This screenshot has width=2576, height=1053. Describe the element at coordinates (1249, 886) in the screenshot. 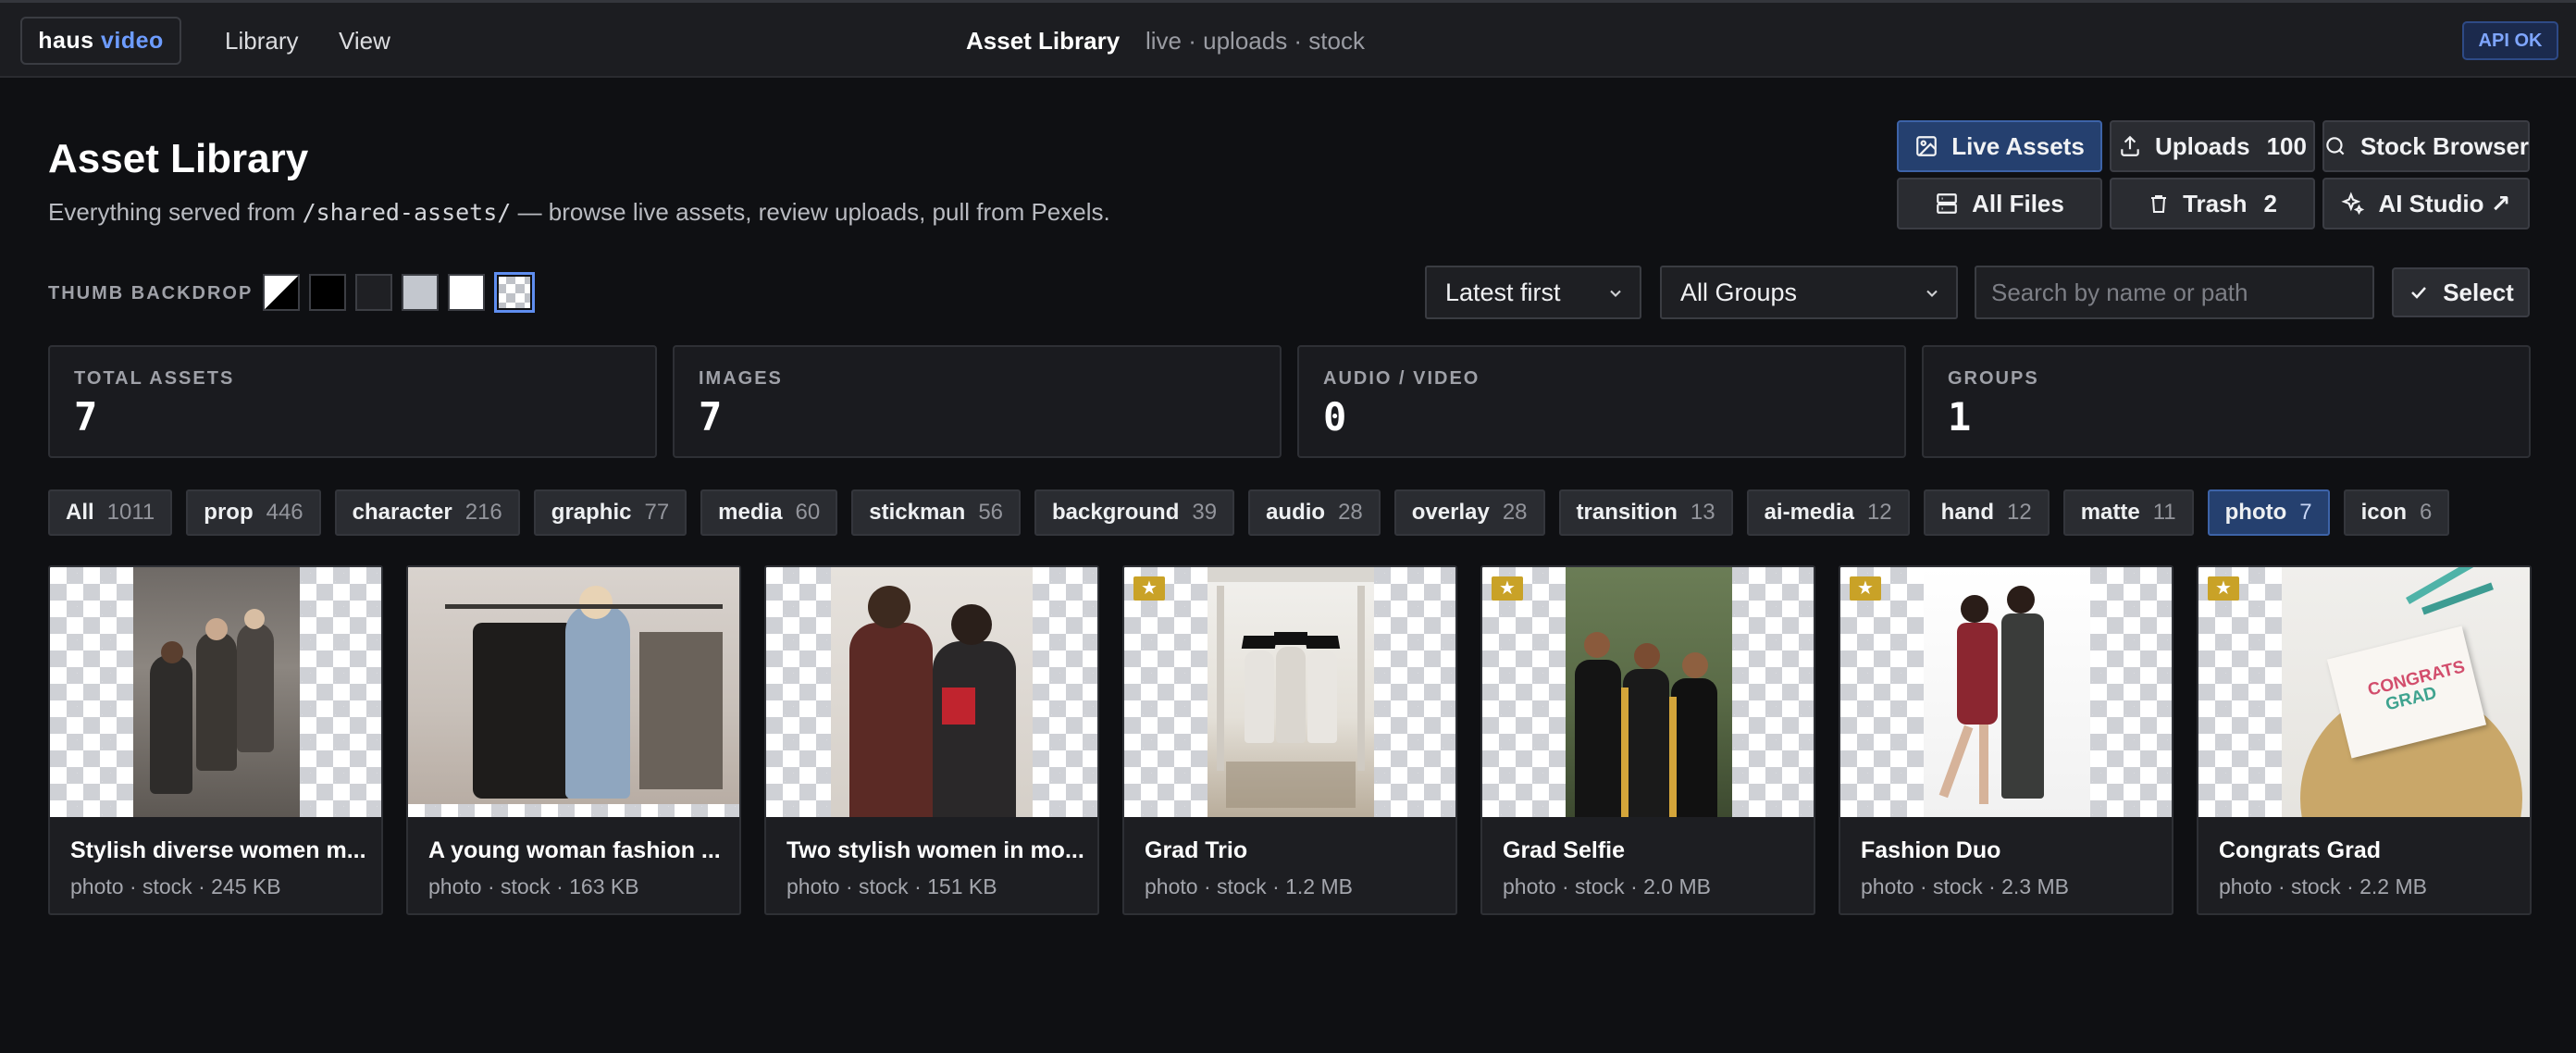

I see `asset-meta: photo · stock · 1.2 MB` at that location.